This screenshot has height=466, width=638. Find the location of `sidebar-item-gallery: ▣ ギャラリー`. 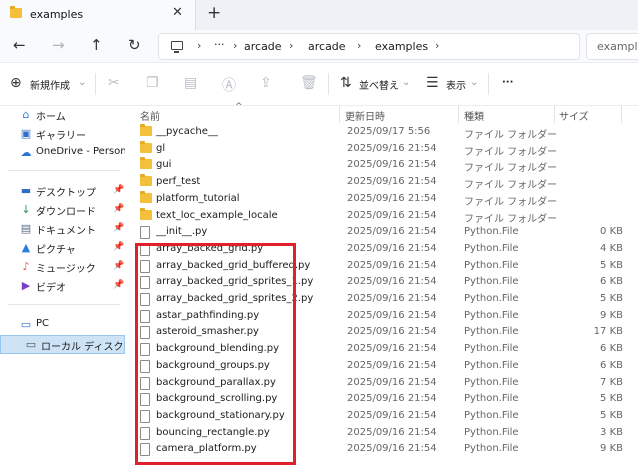

sidebar-item-gallery: ▣ ギャラリー is located at coordinates (62, 134).